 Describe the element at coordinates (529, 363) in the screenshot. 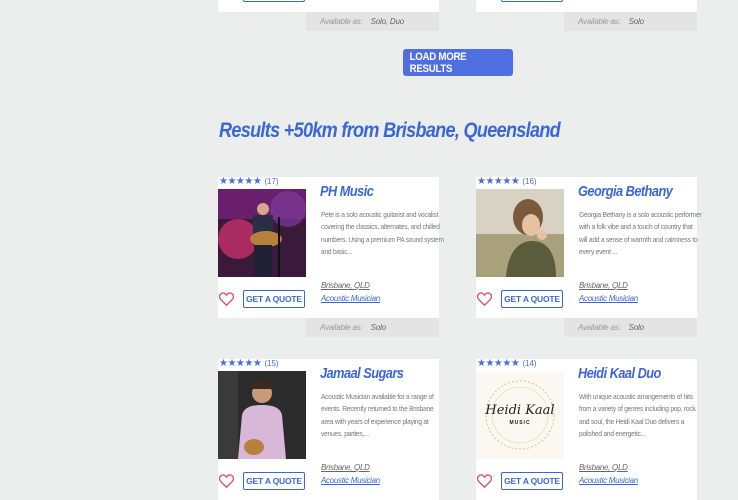

I see `review-count: (14)` at that location.